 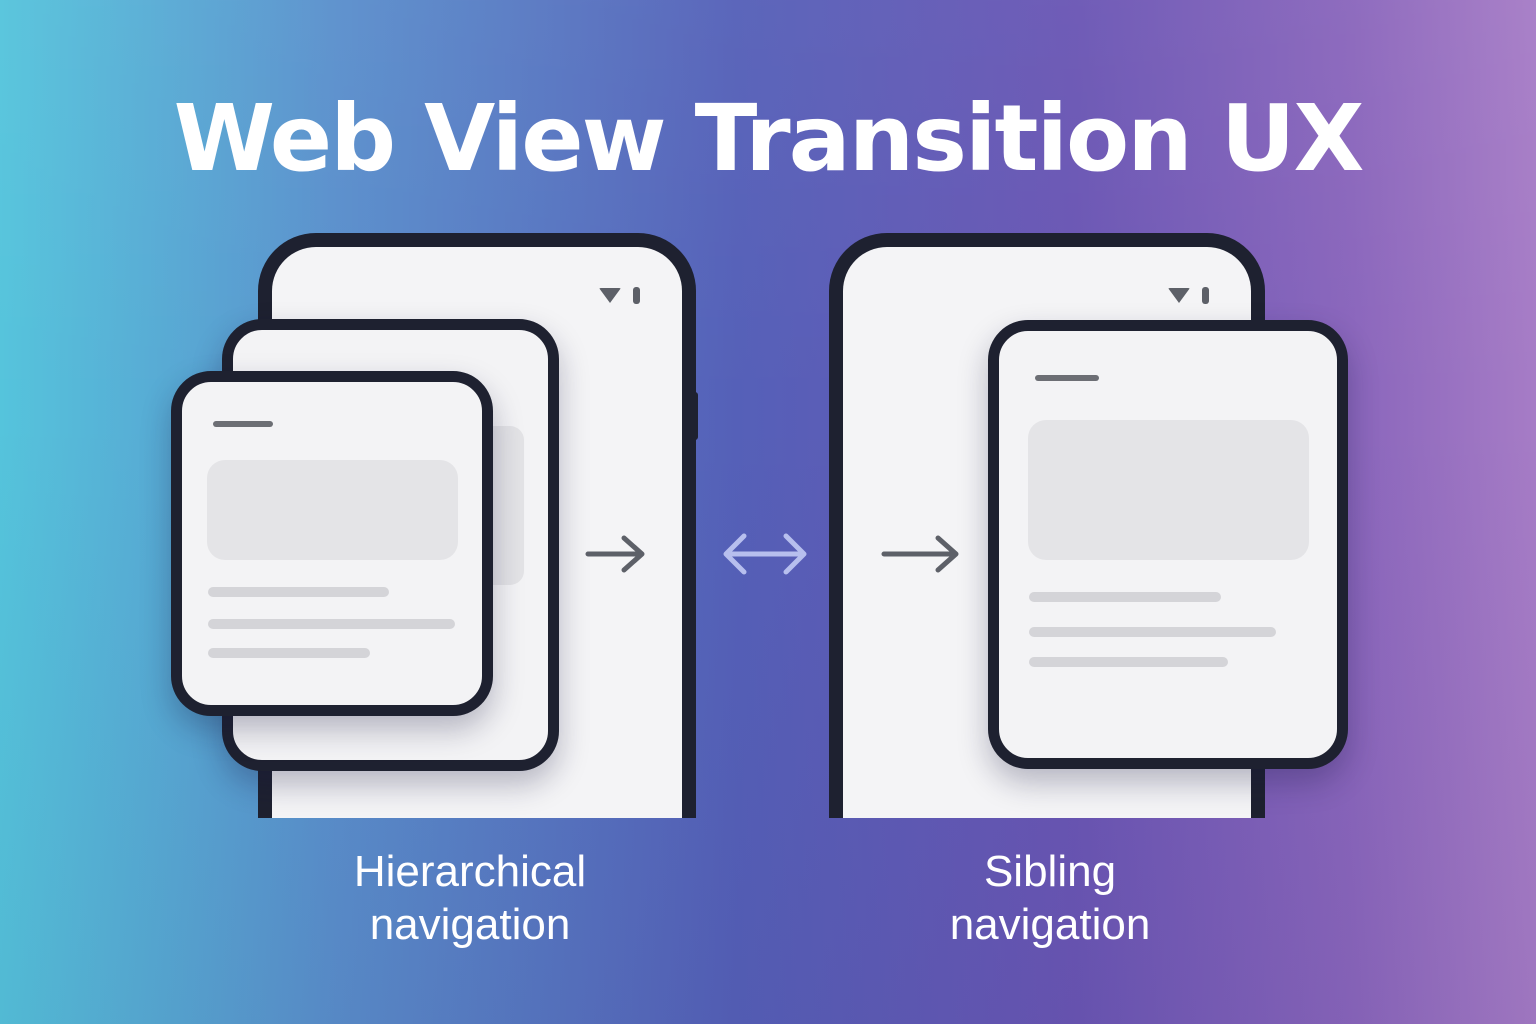 I want to click on phone-side-button, so click(x=695, y=416).